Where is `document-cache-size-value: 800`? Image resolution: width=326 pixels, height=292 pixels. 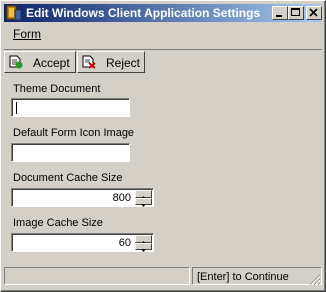
document-cache-size-value: 800 is located at coordinates (121, 198).